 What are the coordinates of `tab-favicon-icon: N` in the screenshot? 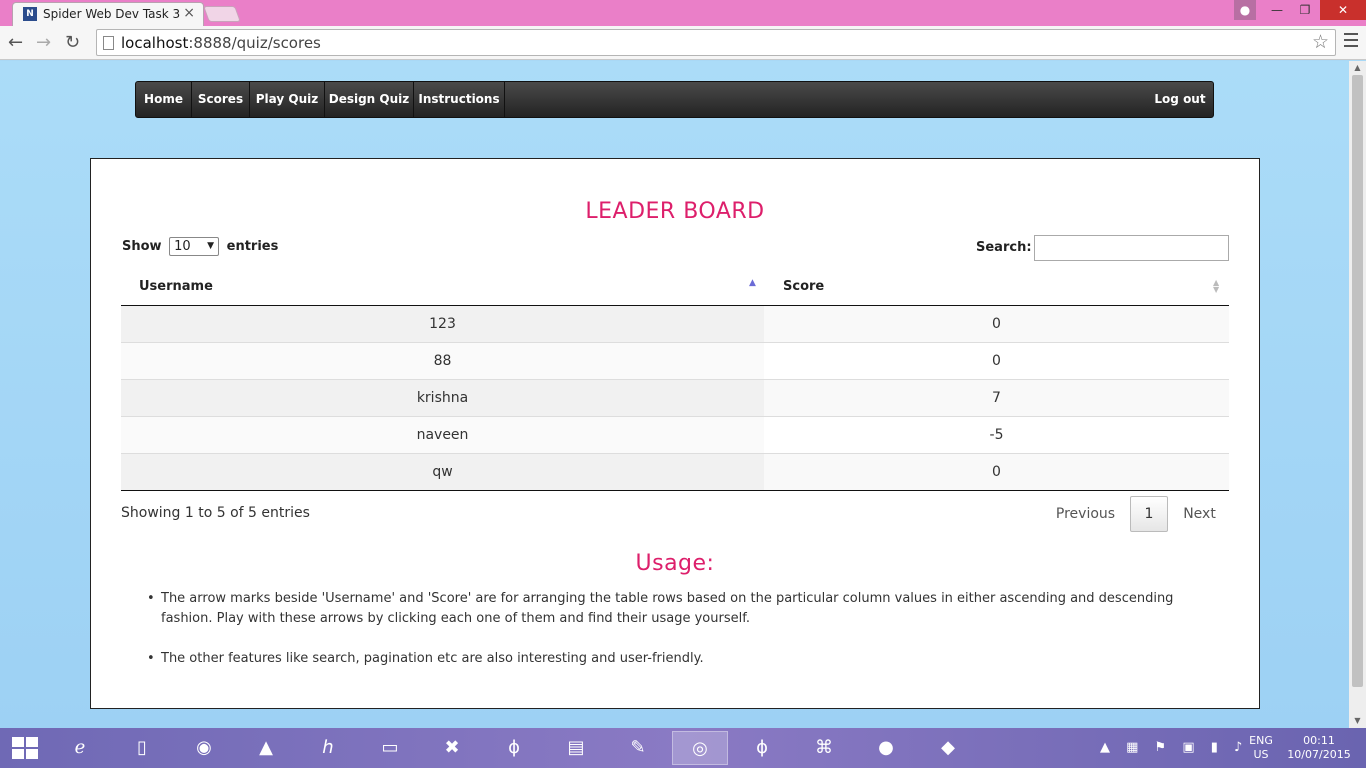 It's located at (30, 14).